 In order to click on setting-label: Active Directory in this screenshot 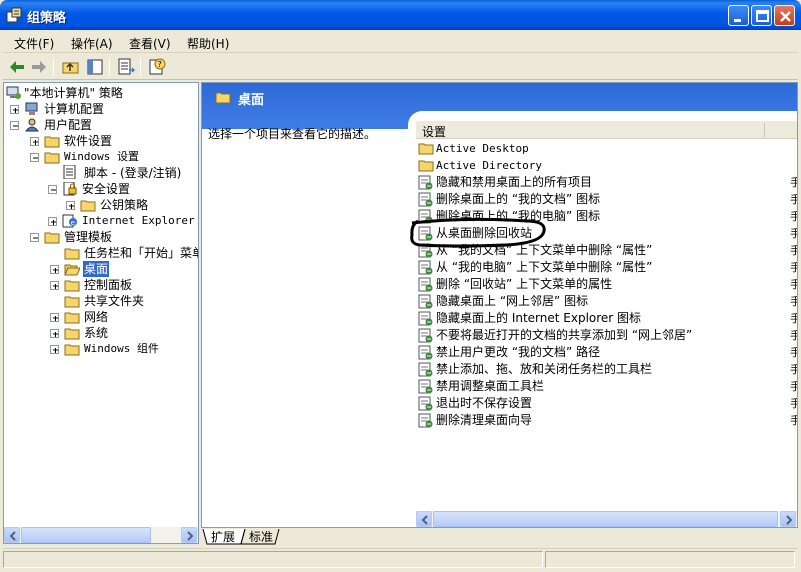, I will do `click(489, 165)`.